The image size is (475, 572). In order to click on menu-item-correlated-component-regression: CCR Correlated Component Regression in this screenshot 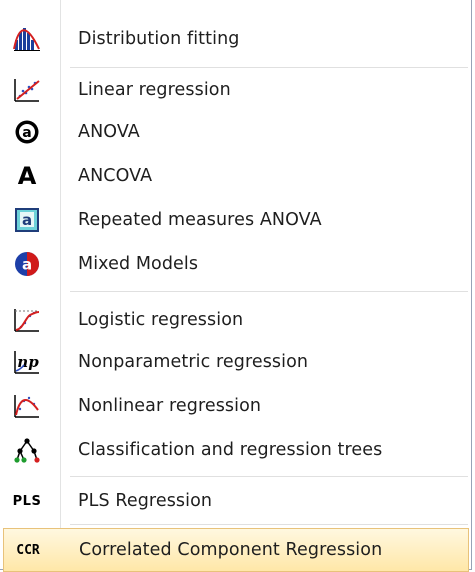, I will do `click(236, 550)`.